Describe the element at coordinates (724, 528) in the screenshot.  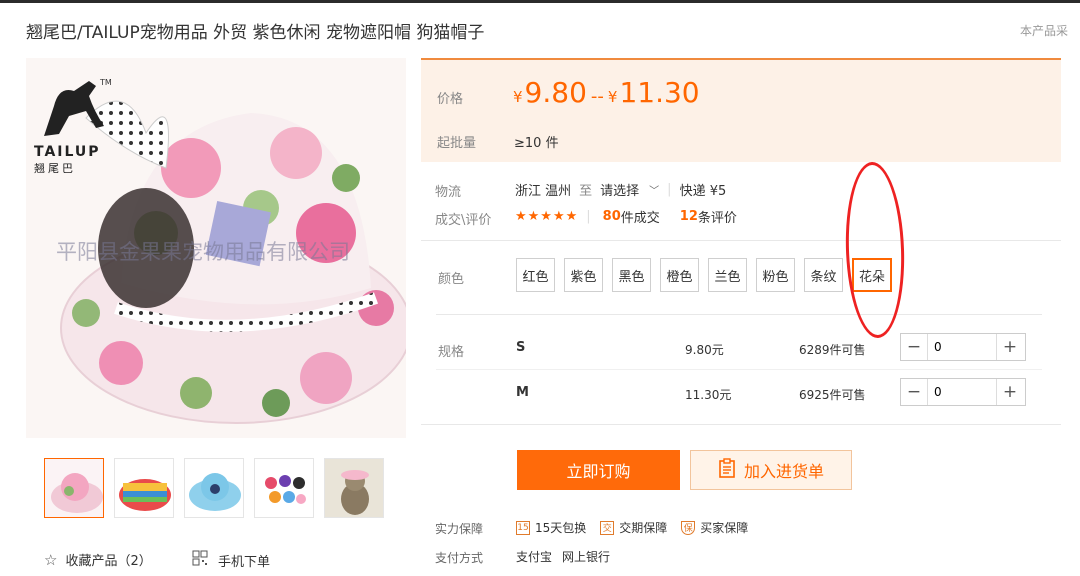
I see `guarantee-text: 买家保障` at that location.